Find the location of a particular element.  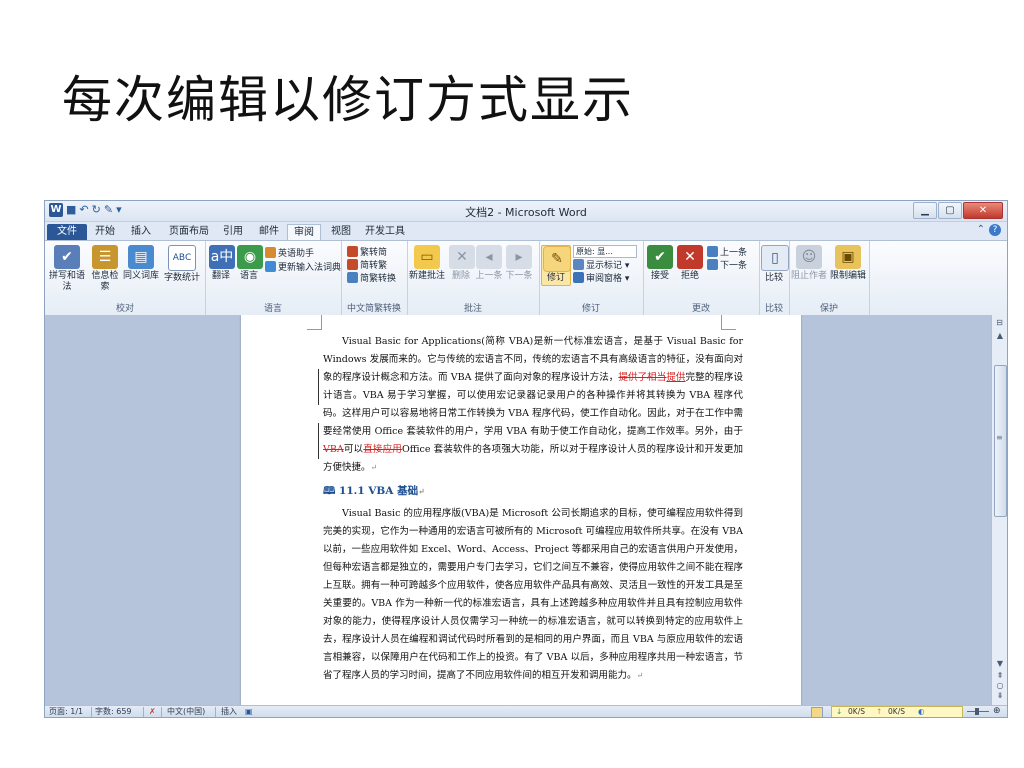

group-label-changes: 更改 is located at coordinates (700, 309).